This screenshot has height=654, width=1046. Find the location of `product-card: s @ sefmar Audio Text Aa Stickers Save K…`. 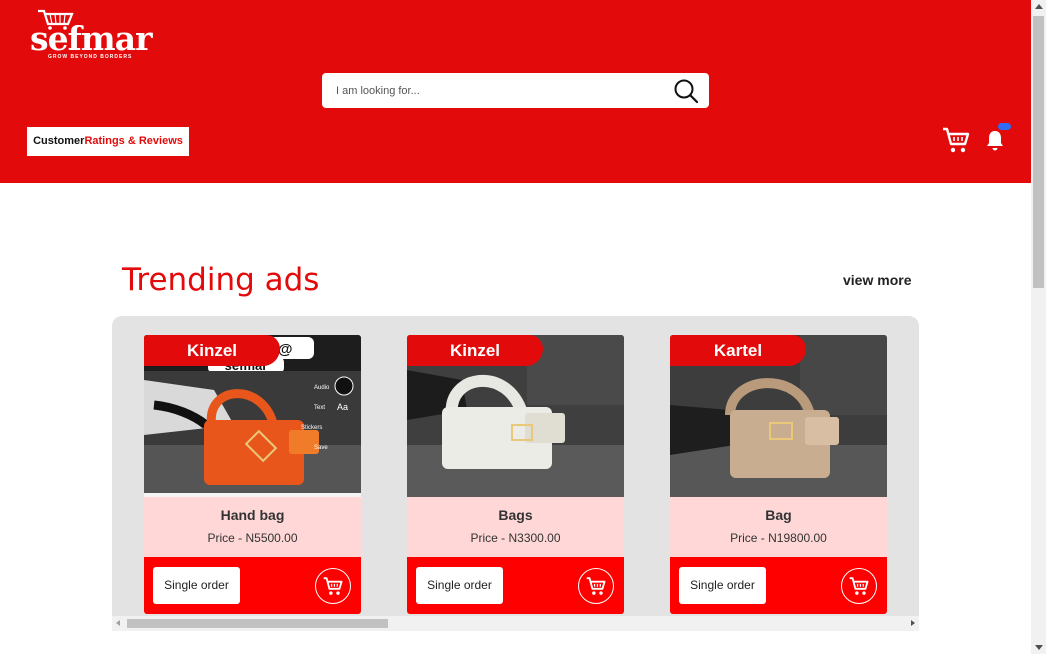

product-card: s @ sefmar Audio Text Aa Stickers Save K… is located at coordinates (252, 474).